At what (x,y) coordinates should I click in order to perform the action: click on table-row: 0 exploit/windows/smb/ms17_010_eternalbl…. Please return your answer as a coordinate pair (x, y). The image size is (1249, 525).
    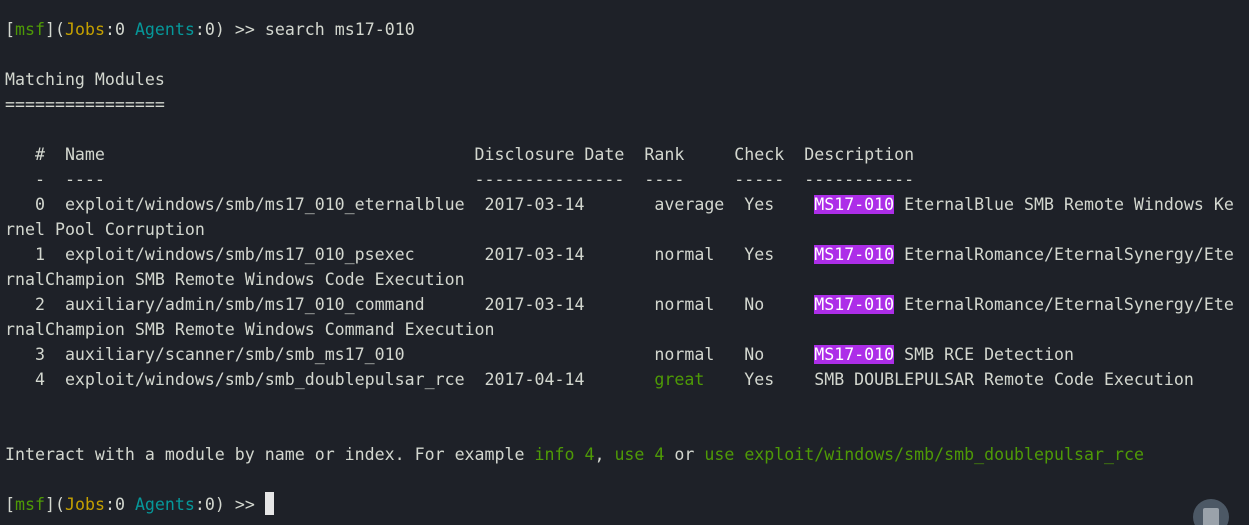
    Looking at the image, I should click on (627, 204).